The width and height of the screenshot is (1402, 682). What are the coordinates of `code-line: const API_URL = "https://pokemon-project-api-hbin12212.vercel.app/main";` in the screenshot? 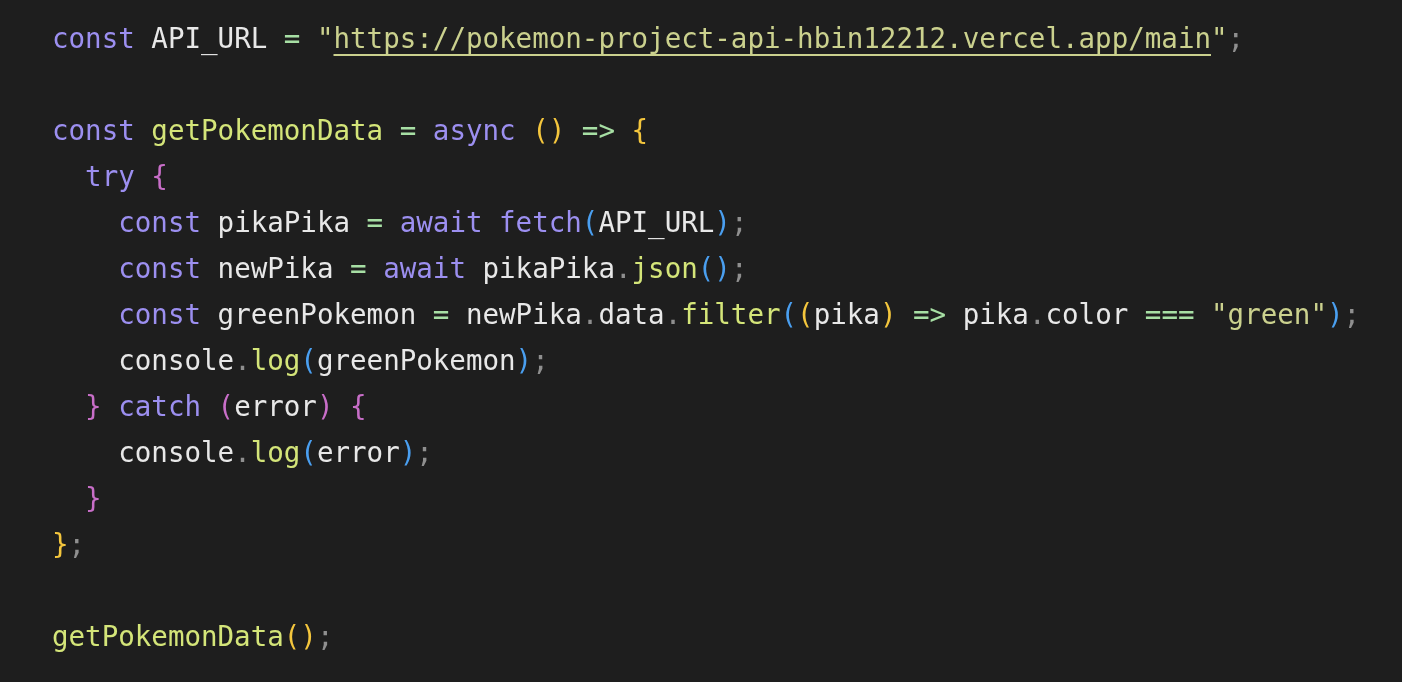 It's located at (648, 39).